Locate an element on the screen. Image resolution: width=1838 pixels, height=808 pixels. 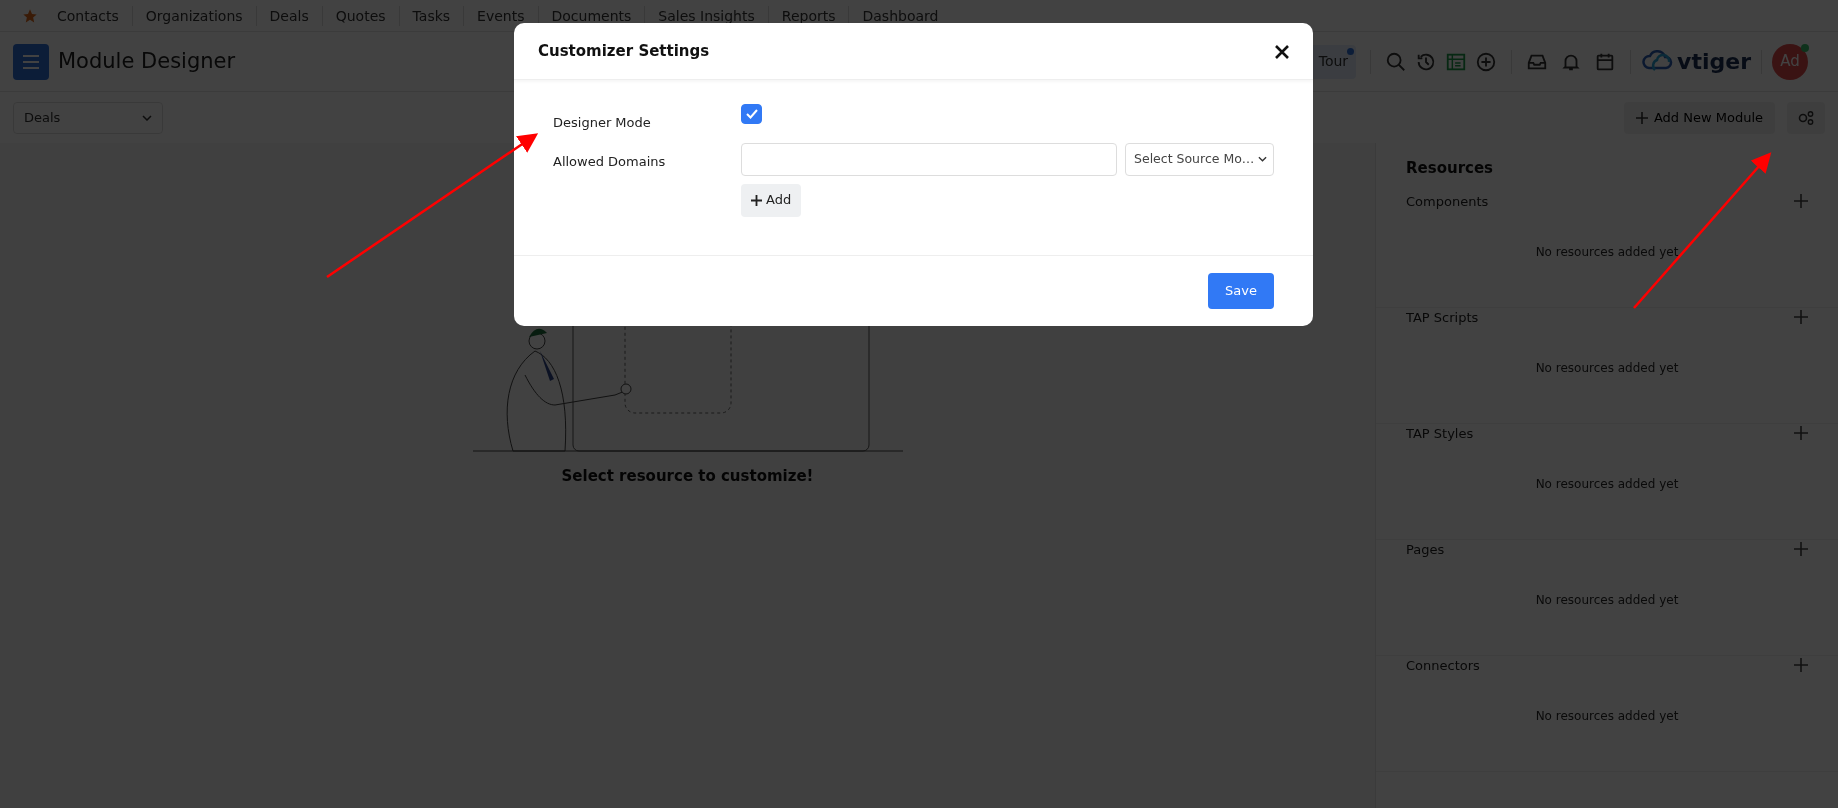
field-label: Allowed Domains is located at coordinates (609, 161).